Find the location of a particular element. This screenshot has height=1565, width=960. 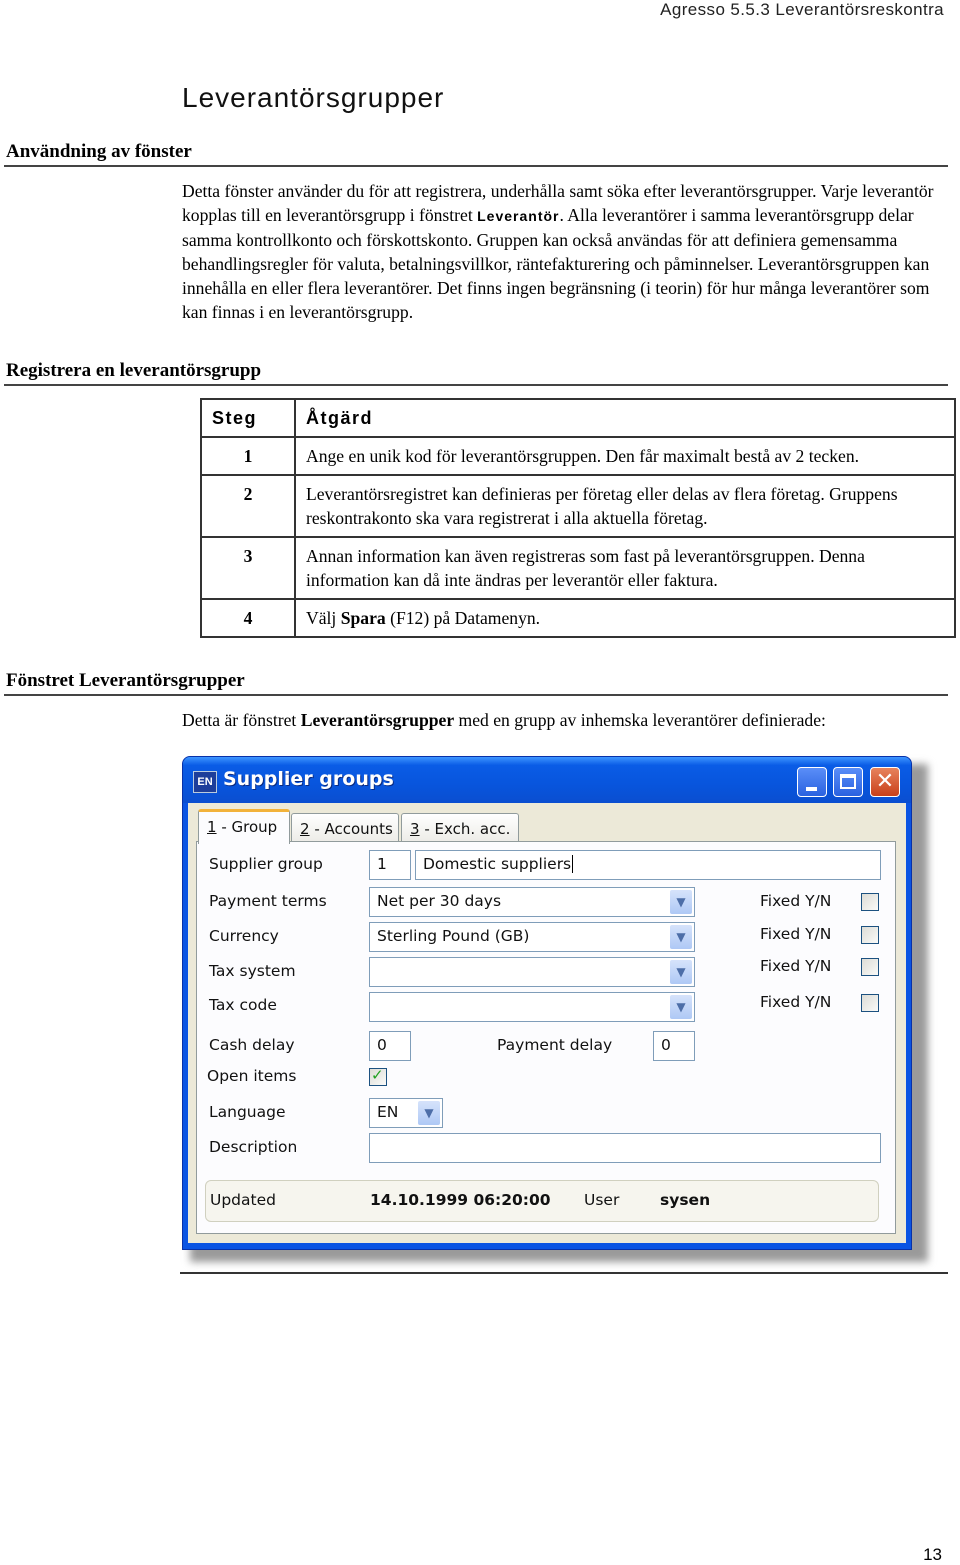

currency-select: Sterling Pound (GB) ▼ is located at coordinates (532, 937).